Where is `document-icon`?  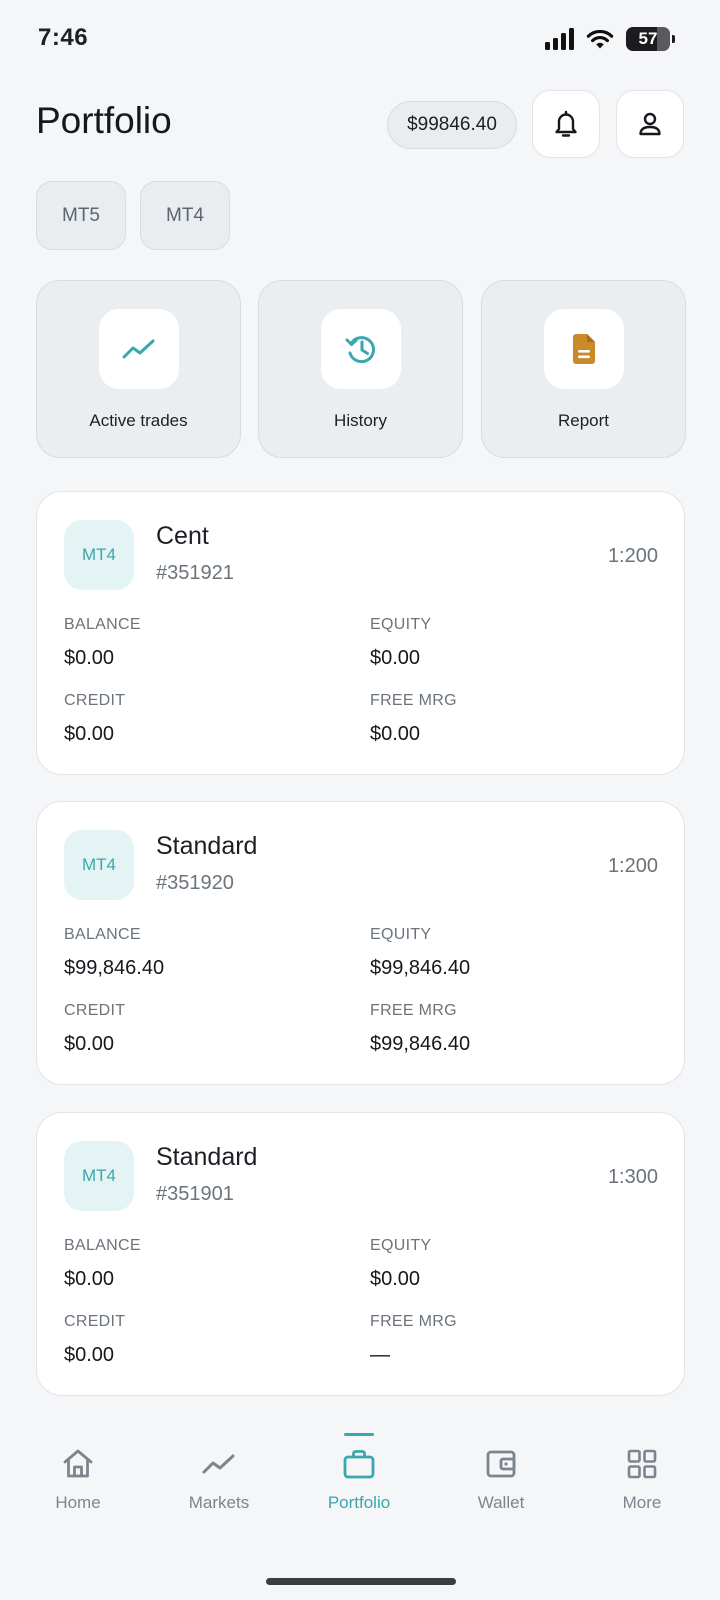 document-icon is located at coordinates (584, 349).